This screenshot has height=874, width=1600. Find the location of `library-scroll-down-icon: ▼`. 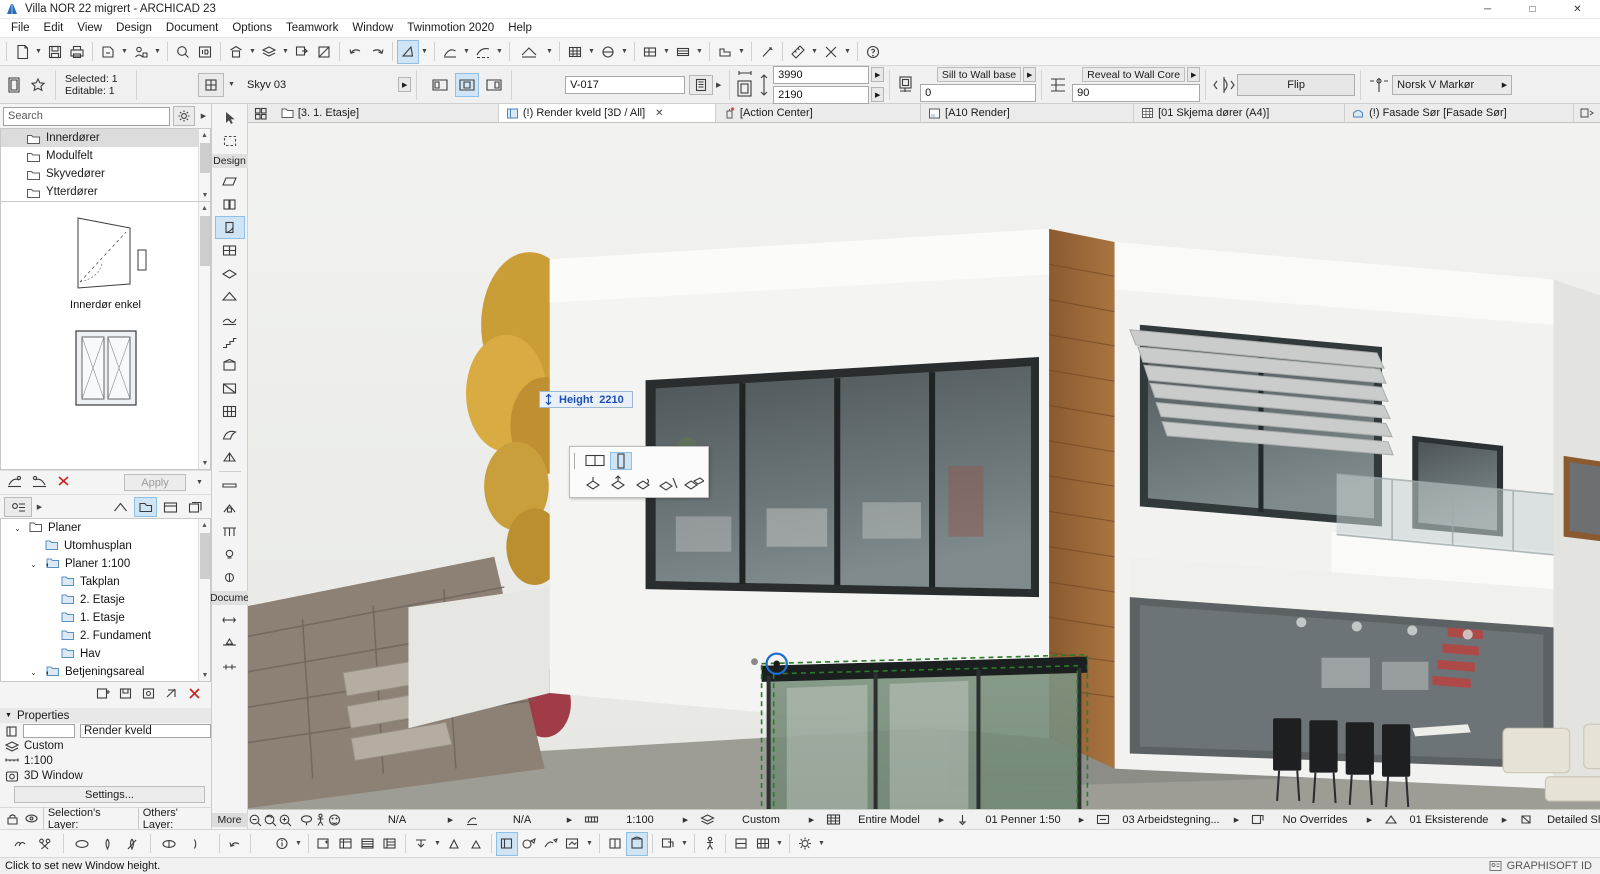

library-scroll-down-icon: ▼ is located at coordinates (204, 195).